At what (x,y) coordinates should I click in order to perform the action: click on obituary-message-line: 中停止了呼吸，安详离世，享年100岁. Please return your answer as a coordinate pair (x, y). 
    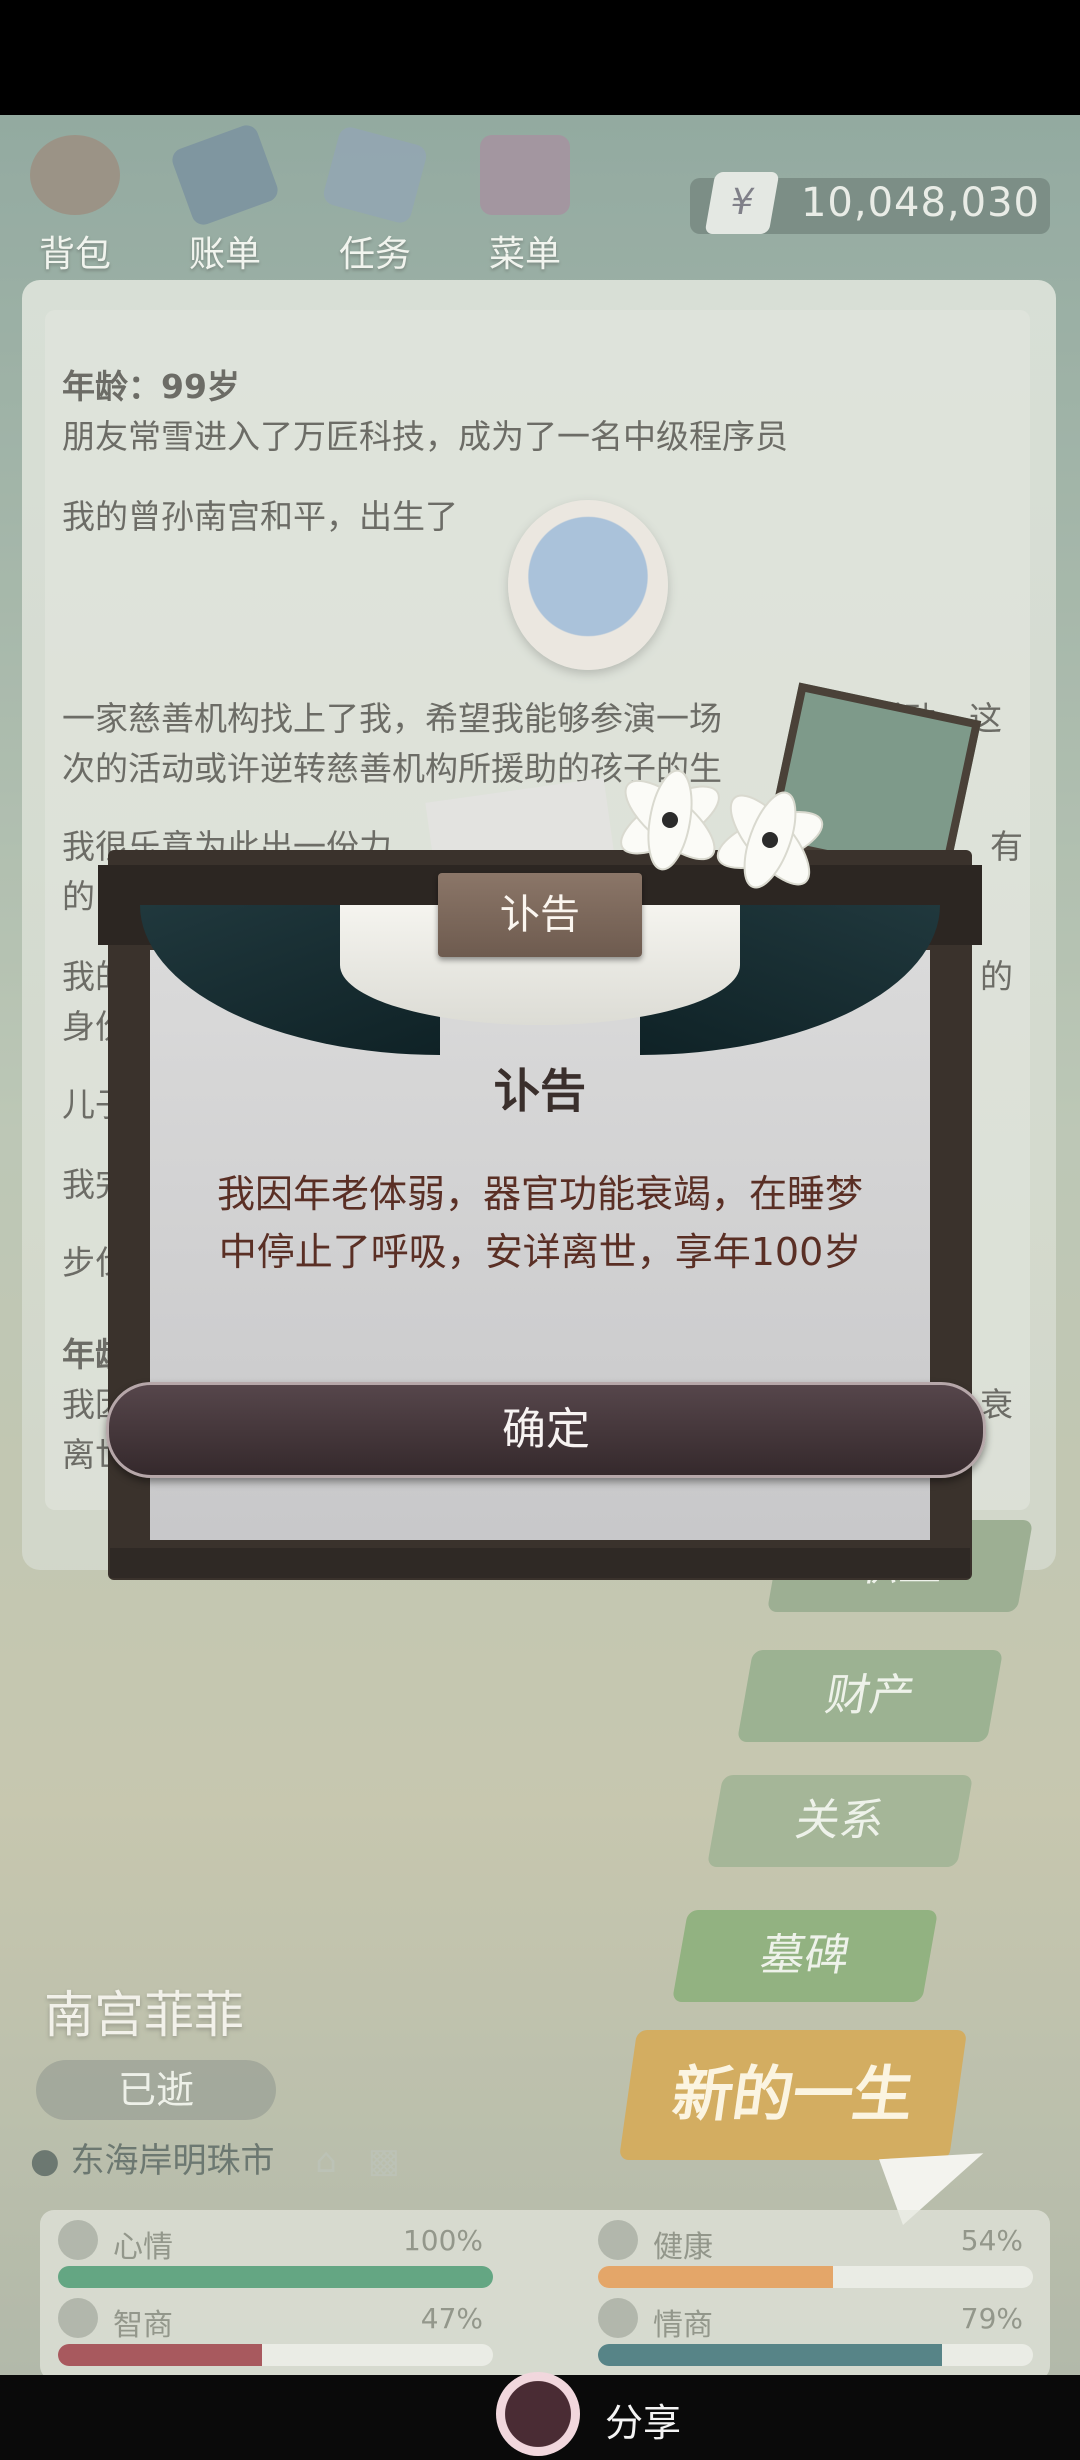
    Looking at the image, I should click on (540, 1252).